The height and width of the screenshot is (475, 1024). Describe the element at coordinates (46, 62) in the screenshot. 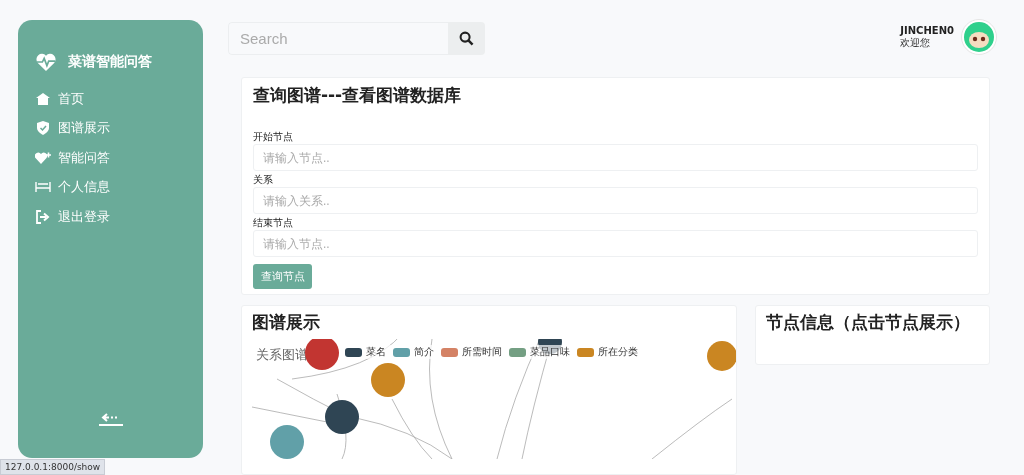

I see `heartbeat-icon` at that location.